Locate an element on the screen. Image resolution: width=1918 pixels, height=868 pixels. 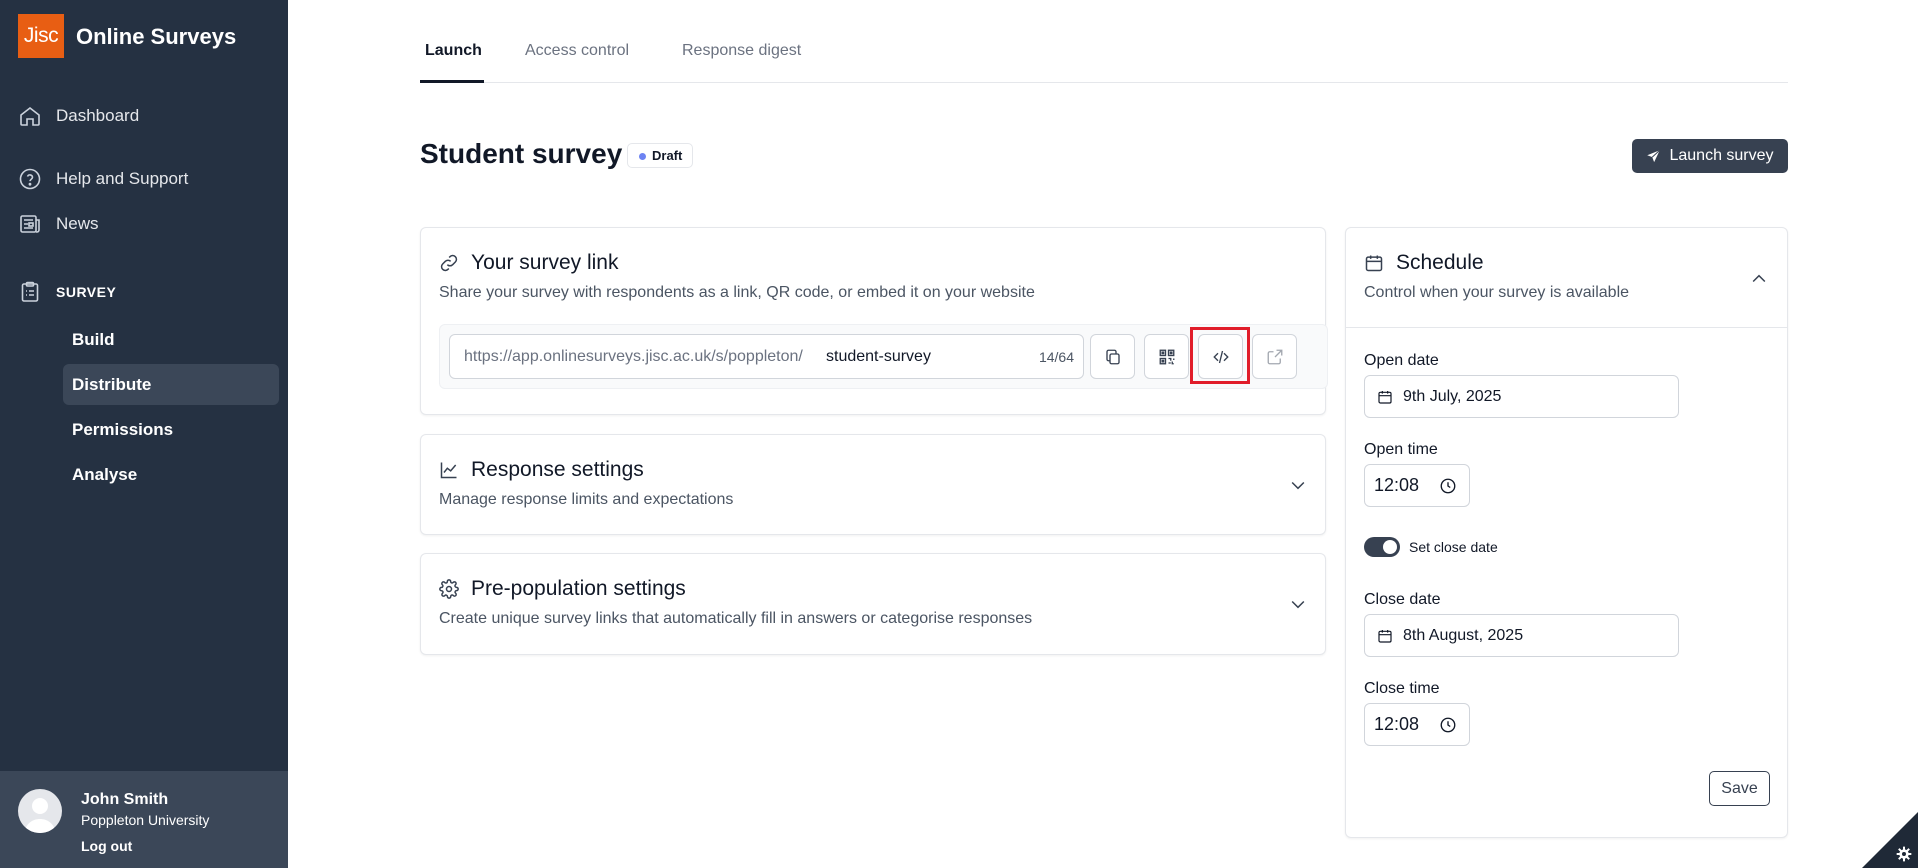
user-panel: John Smith Poppleton University Log out is located at coordinates (144, 819).